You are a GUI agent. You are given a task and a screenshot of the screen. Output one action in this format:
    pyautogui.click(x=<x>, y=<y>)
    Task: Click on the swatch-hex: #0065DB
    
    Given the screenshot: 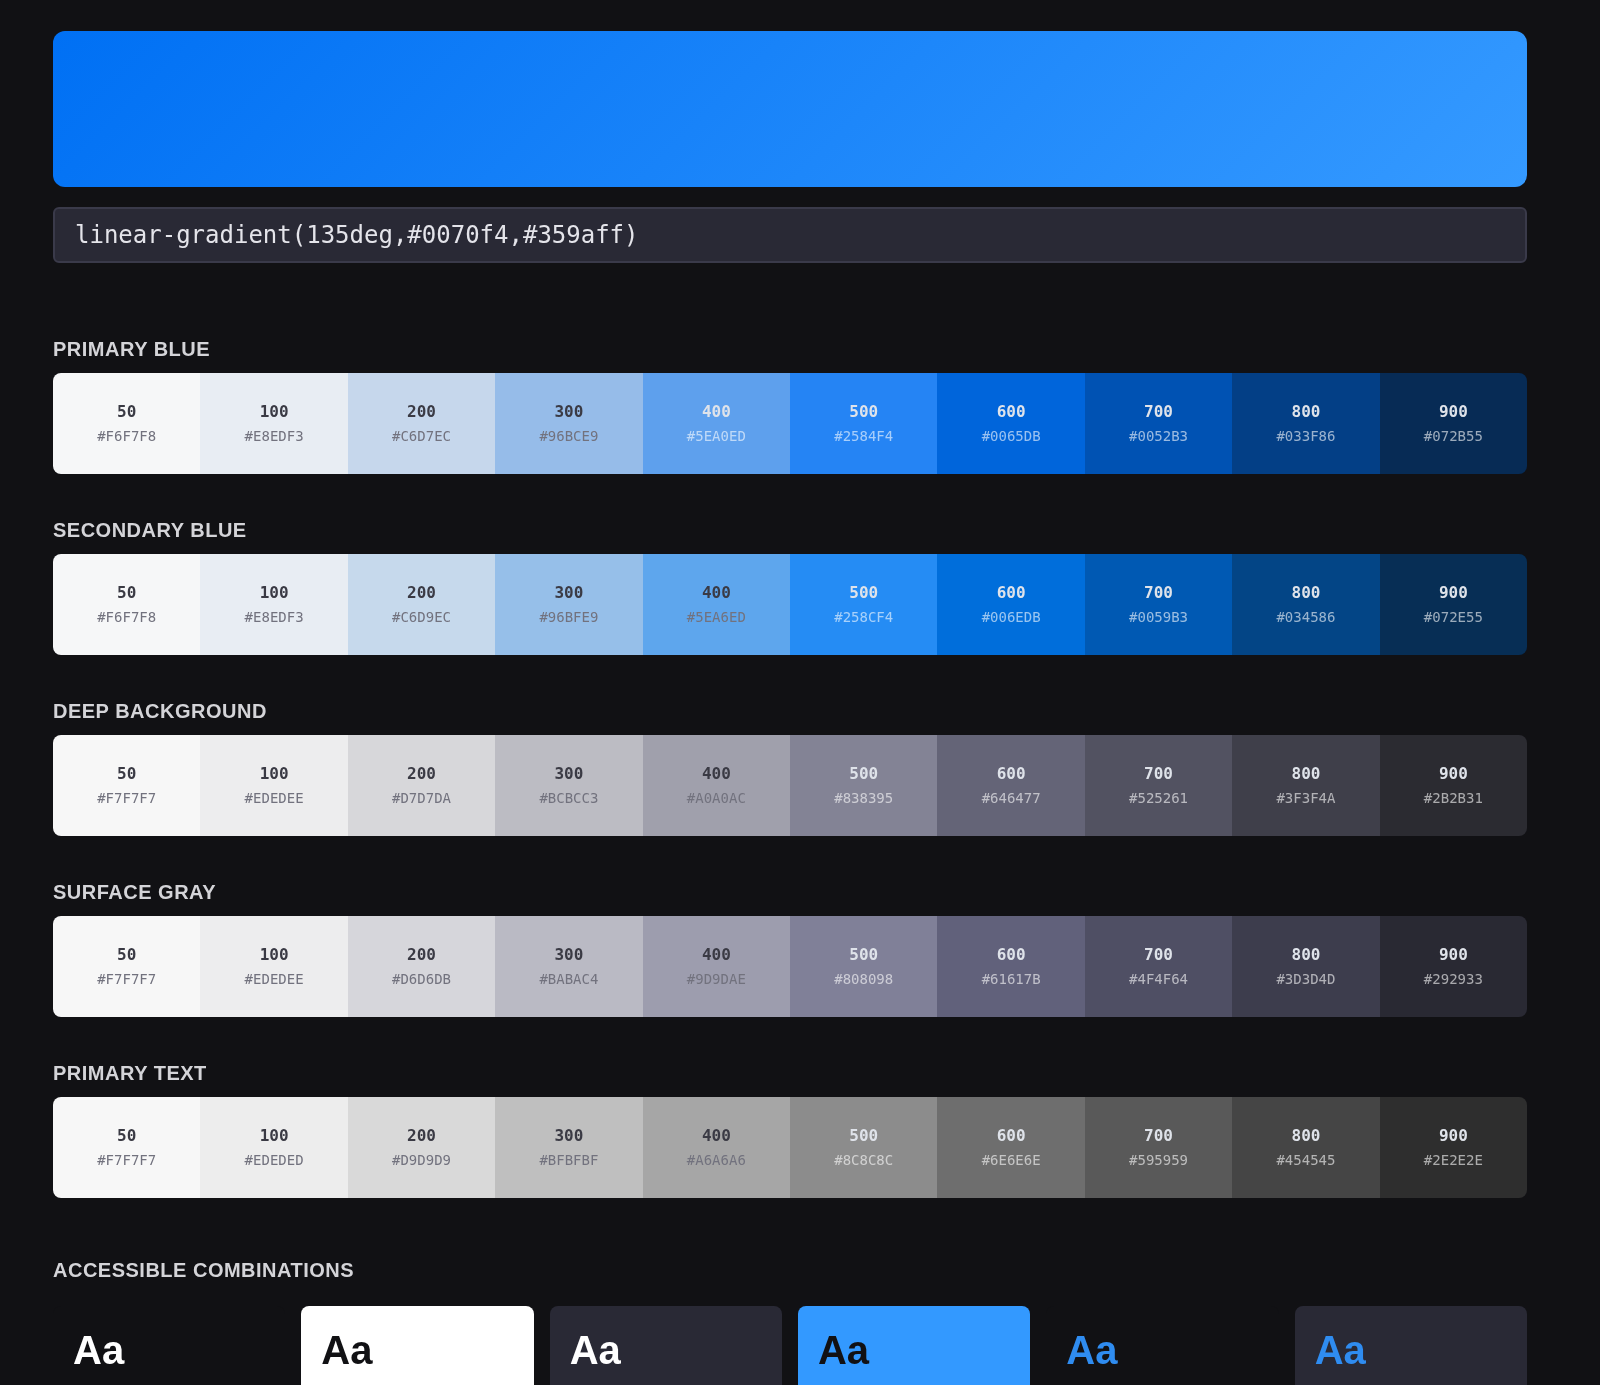 What is the action you would take?
    pyautogui.click(x=1011, y=436)
    